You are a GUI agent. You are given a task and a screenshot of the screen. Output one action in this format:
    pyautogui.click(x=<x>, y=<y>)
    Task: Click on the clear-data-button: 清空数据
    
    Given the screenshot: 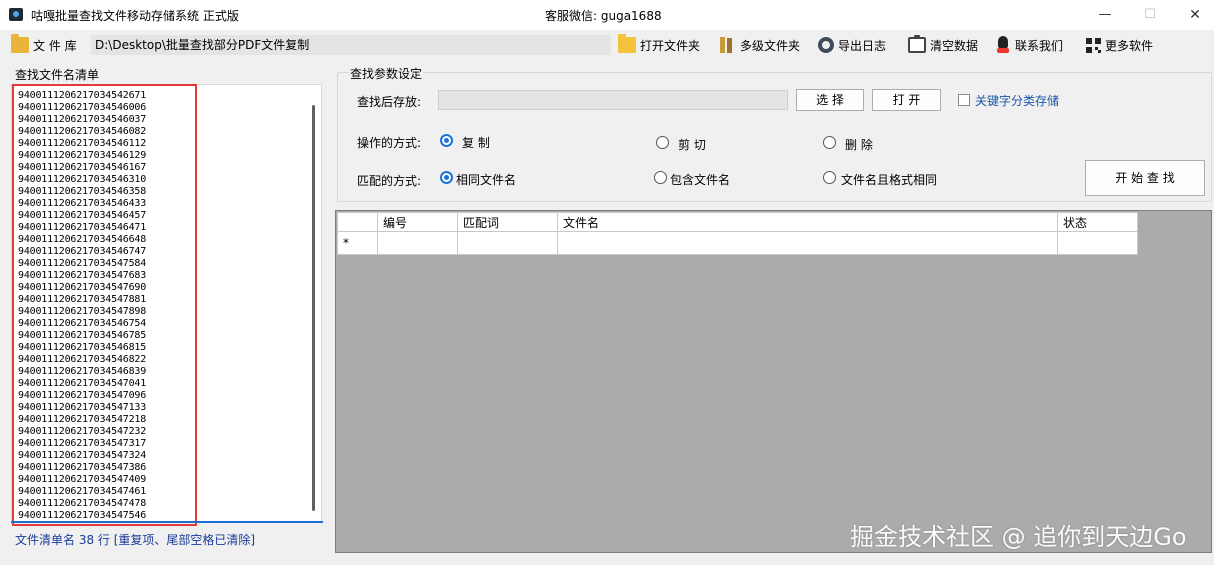 What is the action you would take?
    pyautogui.click(x=943, y=45)
    